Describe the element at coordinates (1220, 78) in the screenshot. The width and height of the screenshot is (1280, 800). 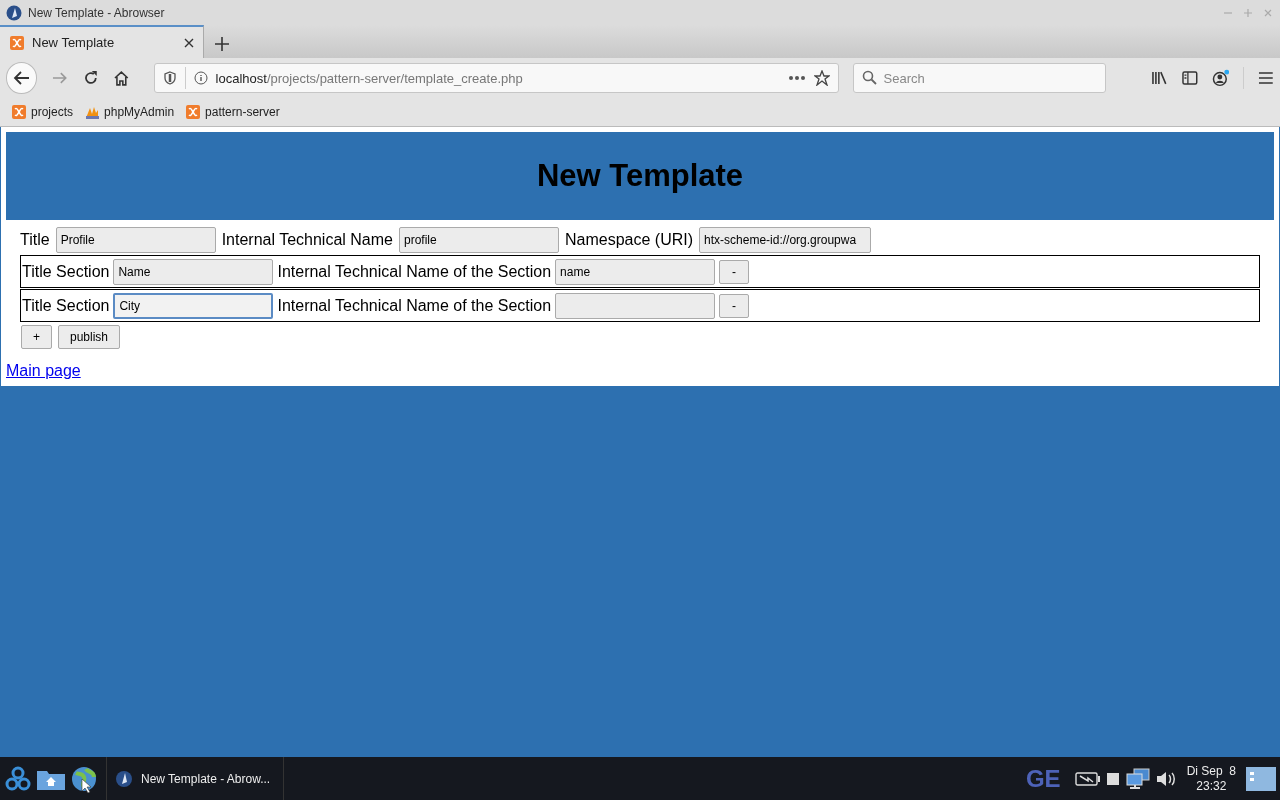
I see `account-icon` at that location.